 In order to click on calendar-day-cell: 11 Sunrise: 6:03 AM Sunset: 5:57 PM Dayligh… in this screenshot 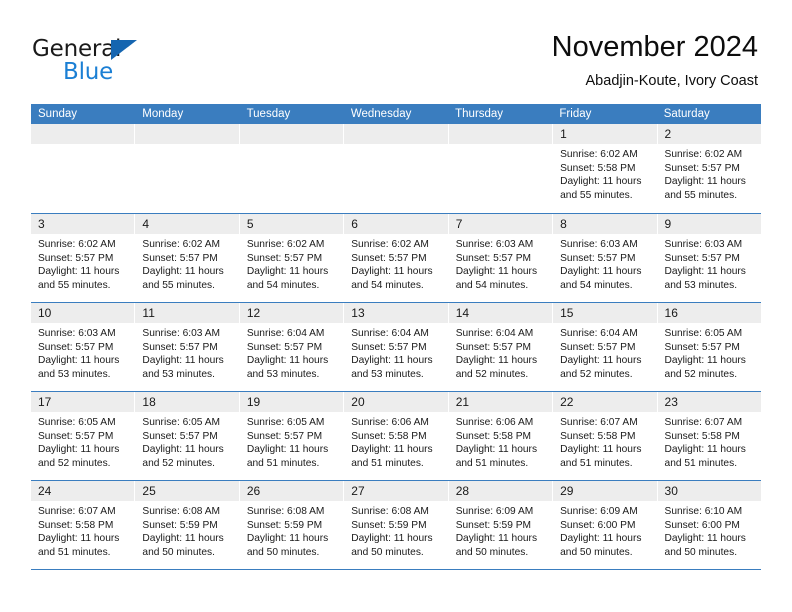, I will do `click(187, 347)`.